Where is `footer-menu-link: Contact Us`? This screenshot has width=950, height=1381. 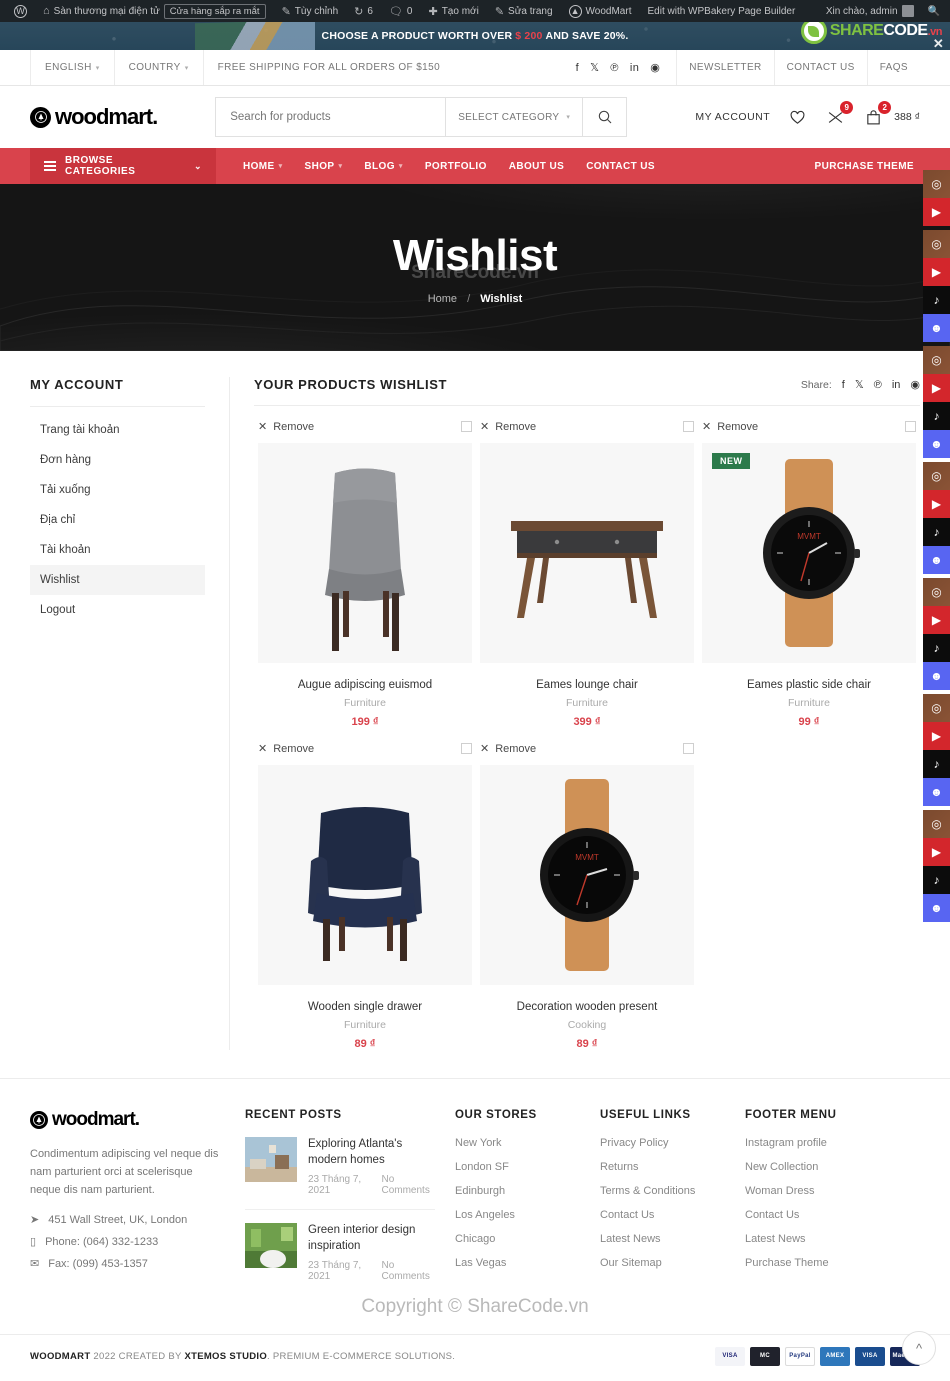
footer-menu-link: Contact Us is located at coordinates (825, 1215).